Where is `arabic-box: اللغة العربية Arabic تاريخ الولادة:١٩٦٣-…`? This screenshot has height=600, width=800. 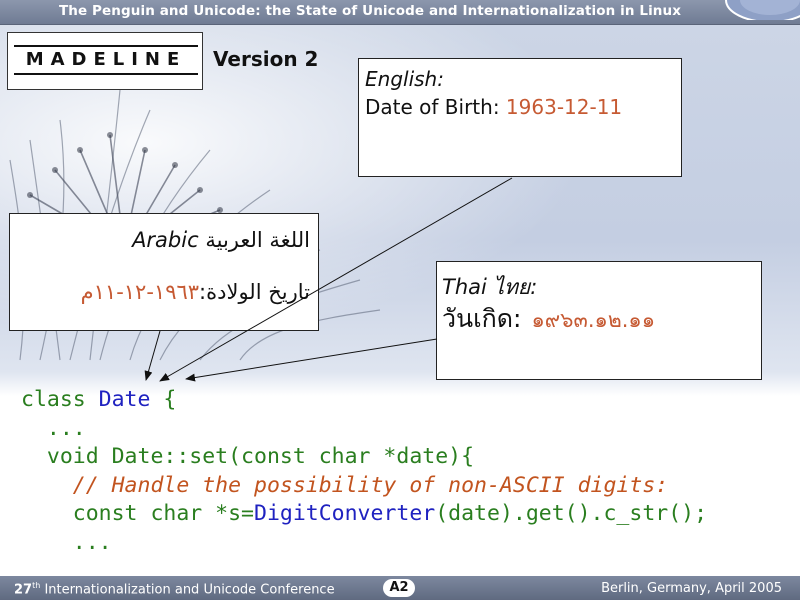 arabic-box: اللغة العربية Arabic تاريخ الولادة:١٩٦٣-… is located at coordinates (164, 272).